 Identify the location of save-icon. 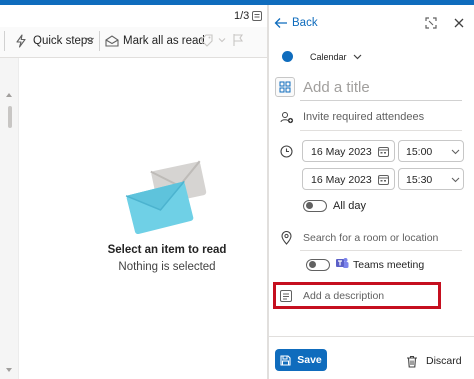
(285, 360).